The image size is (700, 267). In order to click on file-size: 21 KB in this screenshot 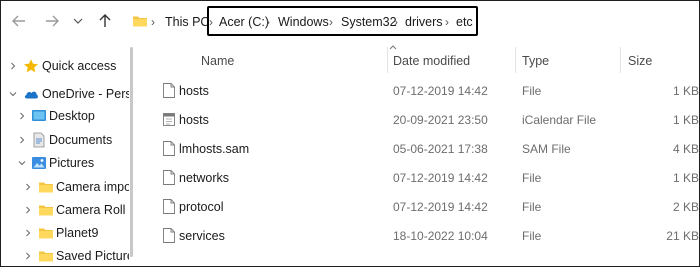, I will do `click(682, 236)`.